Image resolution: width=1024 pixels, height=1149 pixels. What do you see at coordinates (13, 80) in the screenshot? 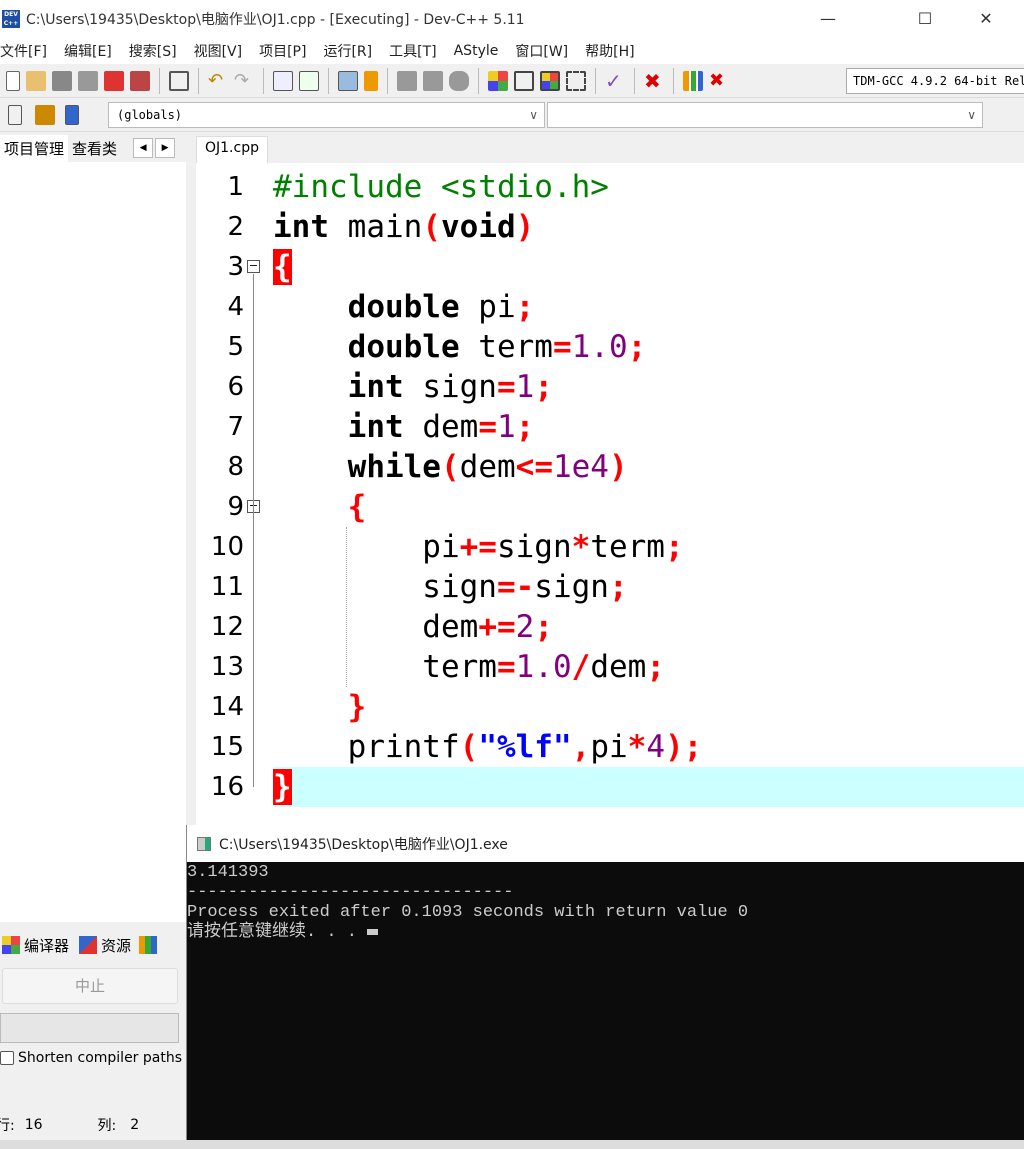
I see `new-file-icon` at bounding box center [13, 80].